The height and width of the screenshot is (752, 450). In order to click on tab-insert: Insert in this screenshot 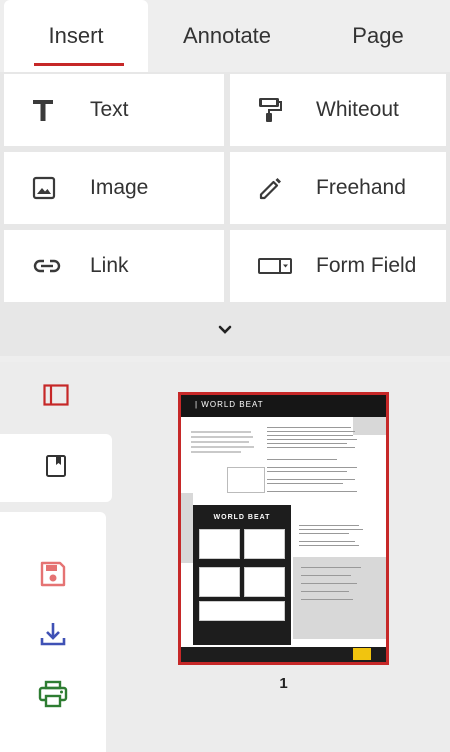, I will do `click(76, 36)`.